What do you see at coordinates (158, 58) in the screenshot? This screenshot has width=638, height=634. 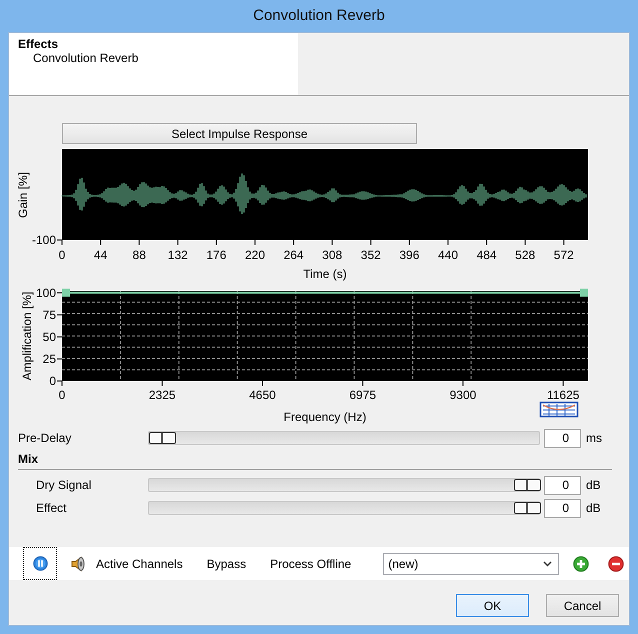 I see `list-item: Convolution Reverb` at bounding box center [158, 58].